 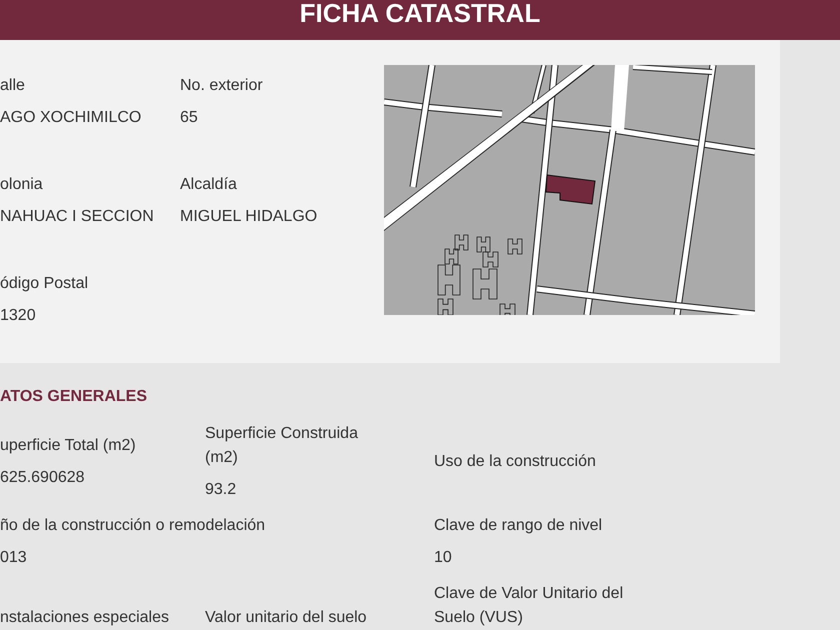 I want to click on field-label: ódigo Postal, so click(x=45, y=284).